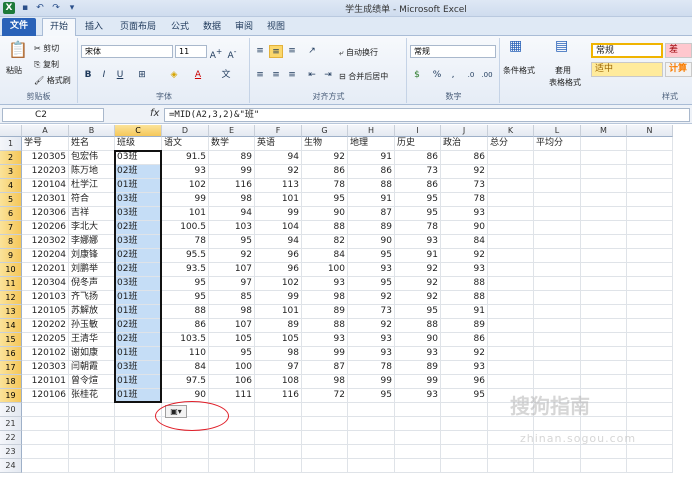 The height and width of the screenshot is (478, 692). Describe the element at coordinates (11, 131) in the screenshot. I see `select-all-corner` at that location.